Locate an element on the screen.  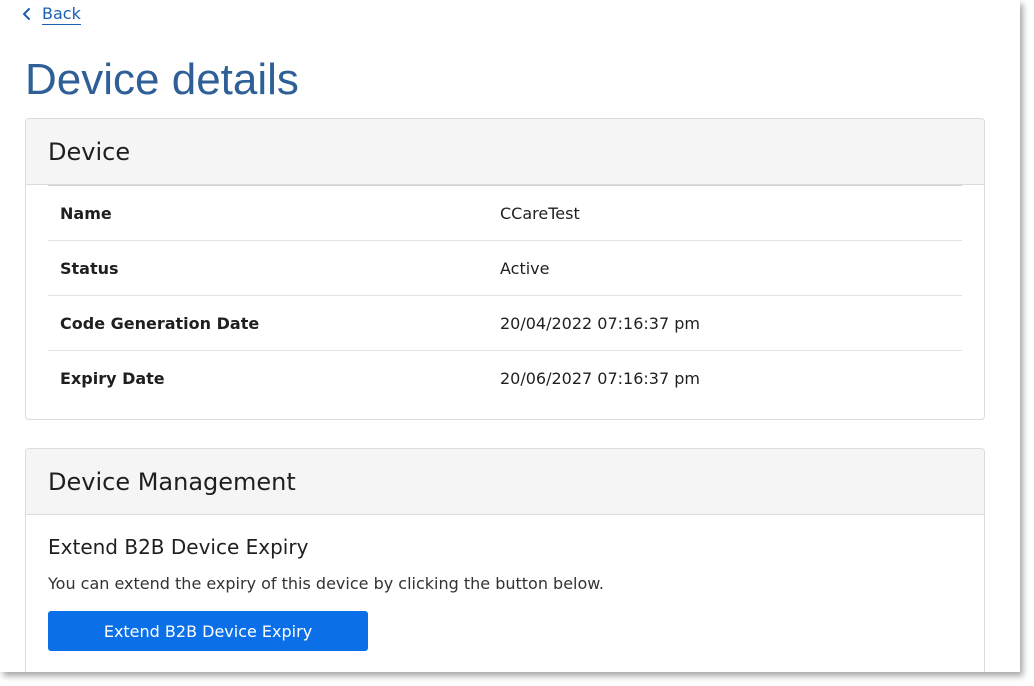
detail-row-name: Name CCareTest is located at coordinates (505, 213).